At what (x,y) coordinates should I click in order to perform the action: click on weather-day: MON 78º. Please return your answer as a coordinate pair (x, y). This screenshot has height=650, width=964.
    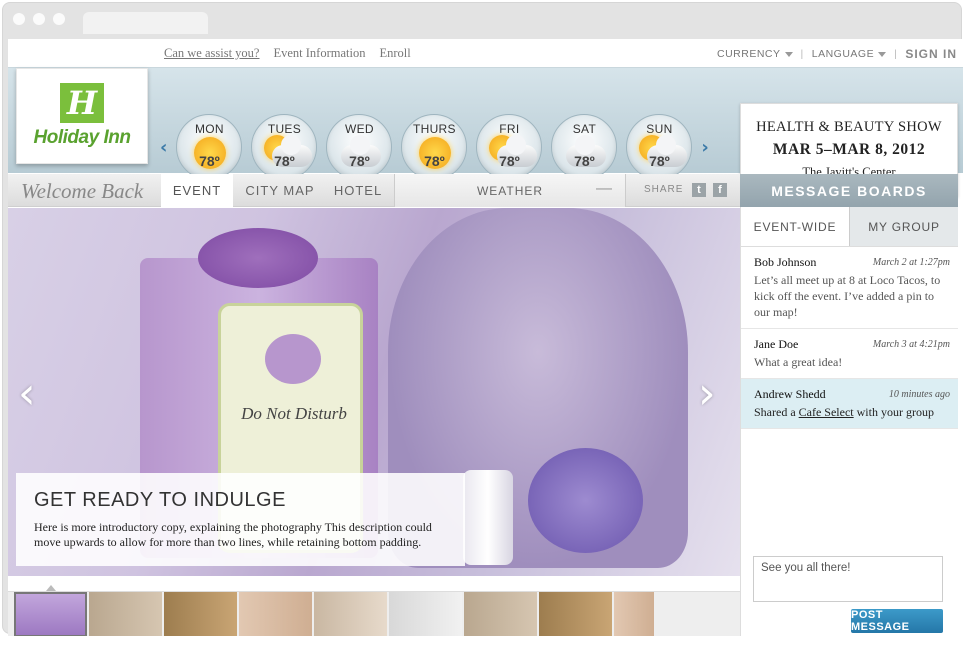
    Looking at the image, I should click on (209, 147).